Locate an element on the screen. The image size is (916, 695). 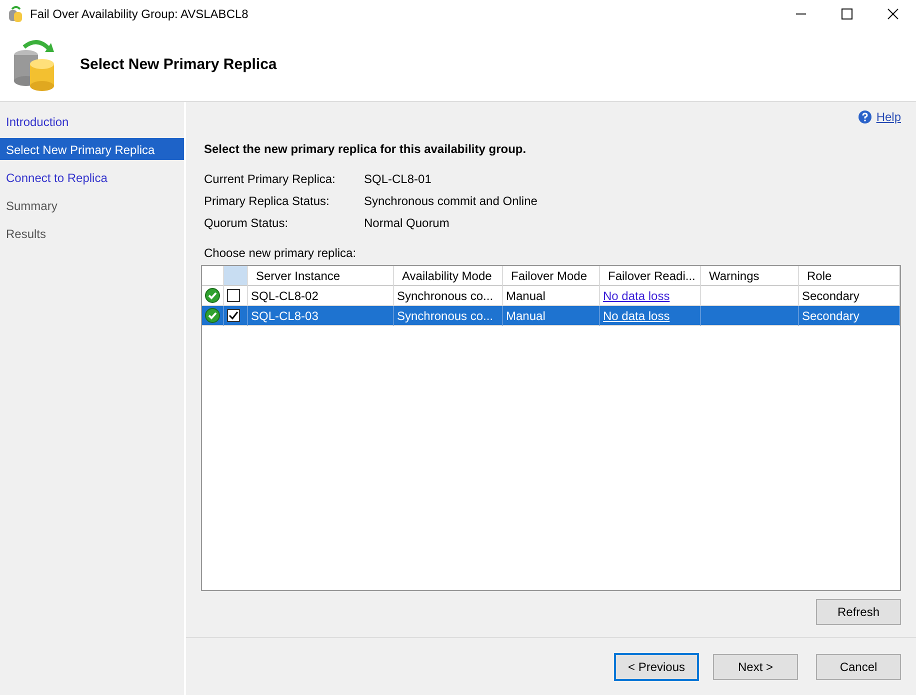
sidebar-item: Results is located at coordinates (92, 233).